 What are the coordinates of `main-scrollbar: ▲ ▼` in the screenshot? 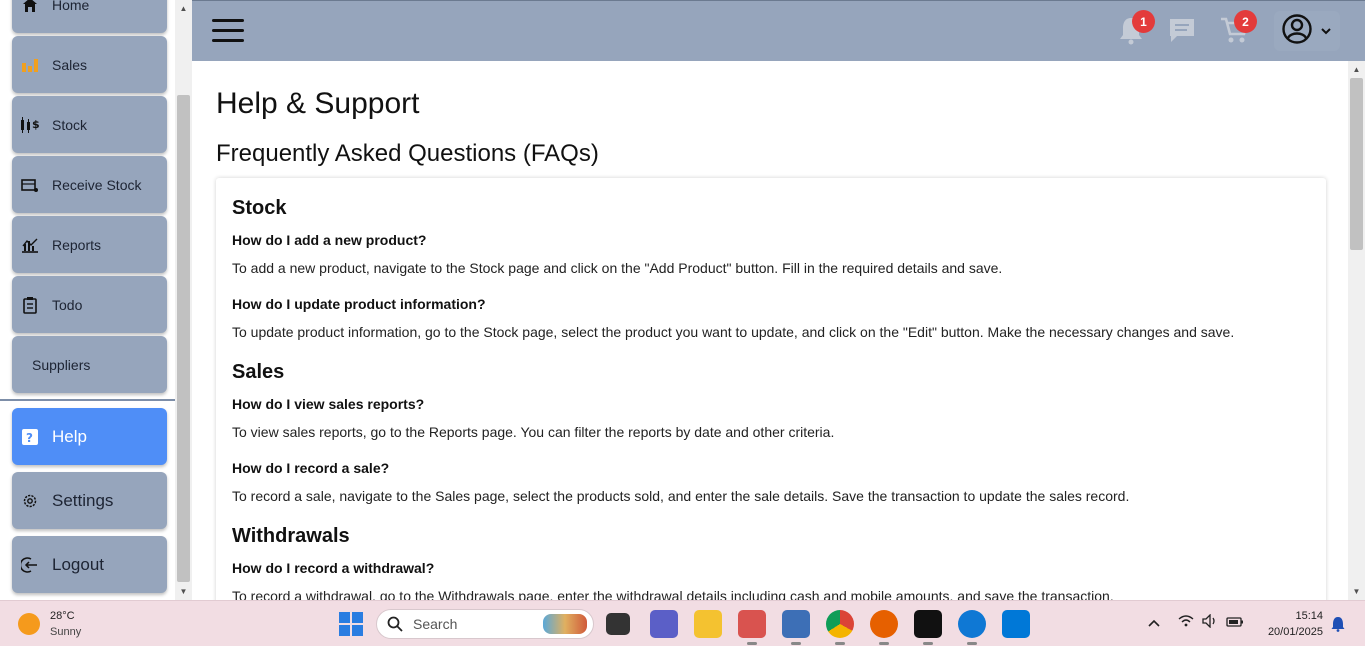 It's located at (1356, 330).